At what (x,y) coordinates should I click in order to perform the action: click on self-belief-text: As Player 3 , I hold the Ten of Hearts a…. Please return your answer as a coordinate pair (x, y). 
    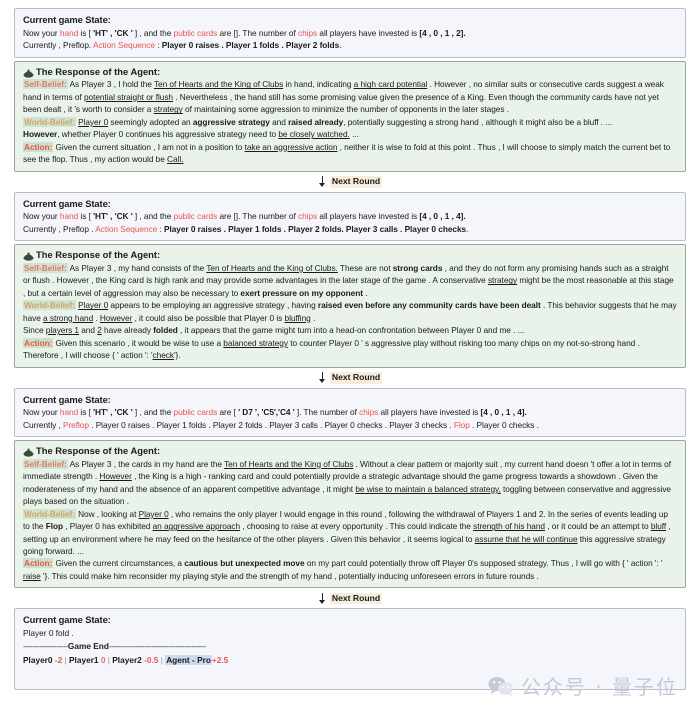
    Looking at the image, I should click on (343, 97).